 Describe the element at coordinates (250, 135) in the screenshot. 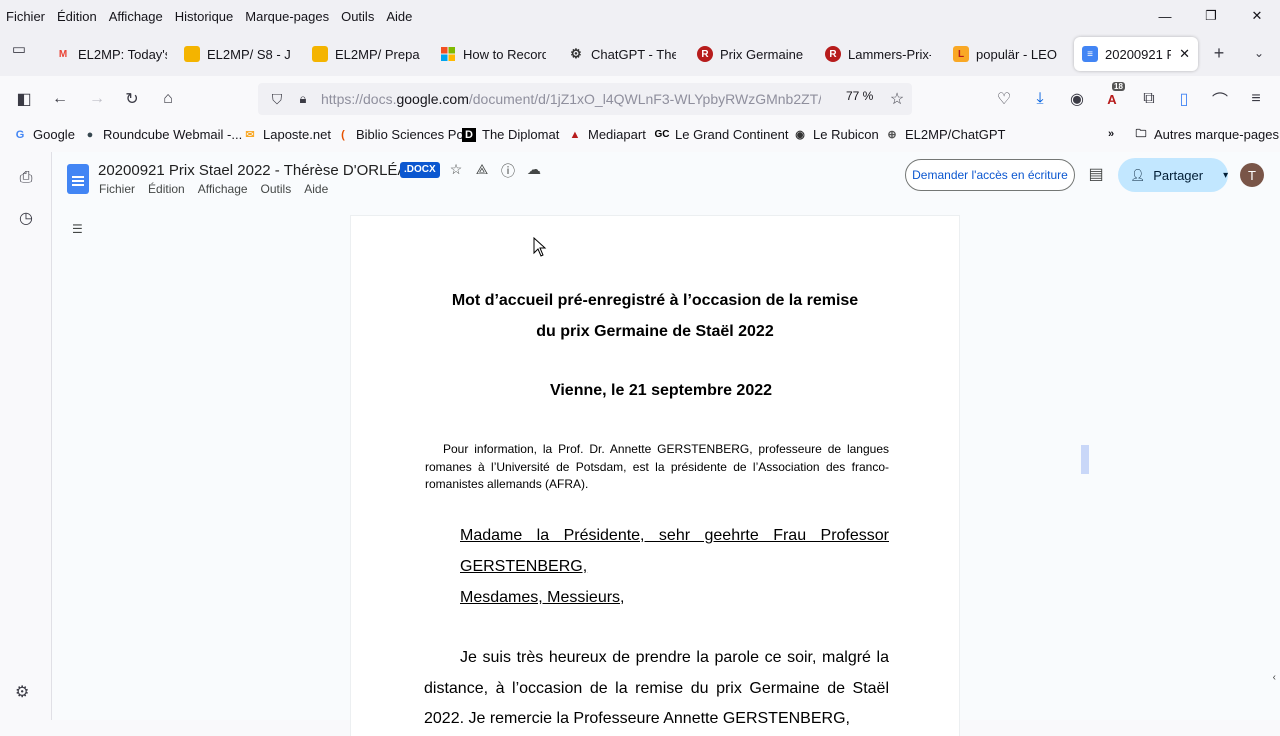

I see `laposte-icon: ✉` at that location.